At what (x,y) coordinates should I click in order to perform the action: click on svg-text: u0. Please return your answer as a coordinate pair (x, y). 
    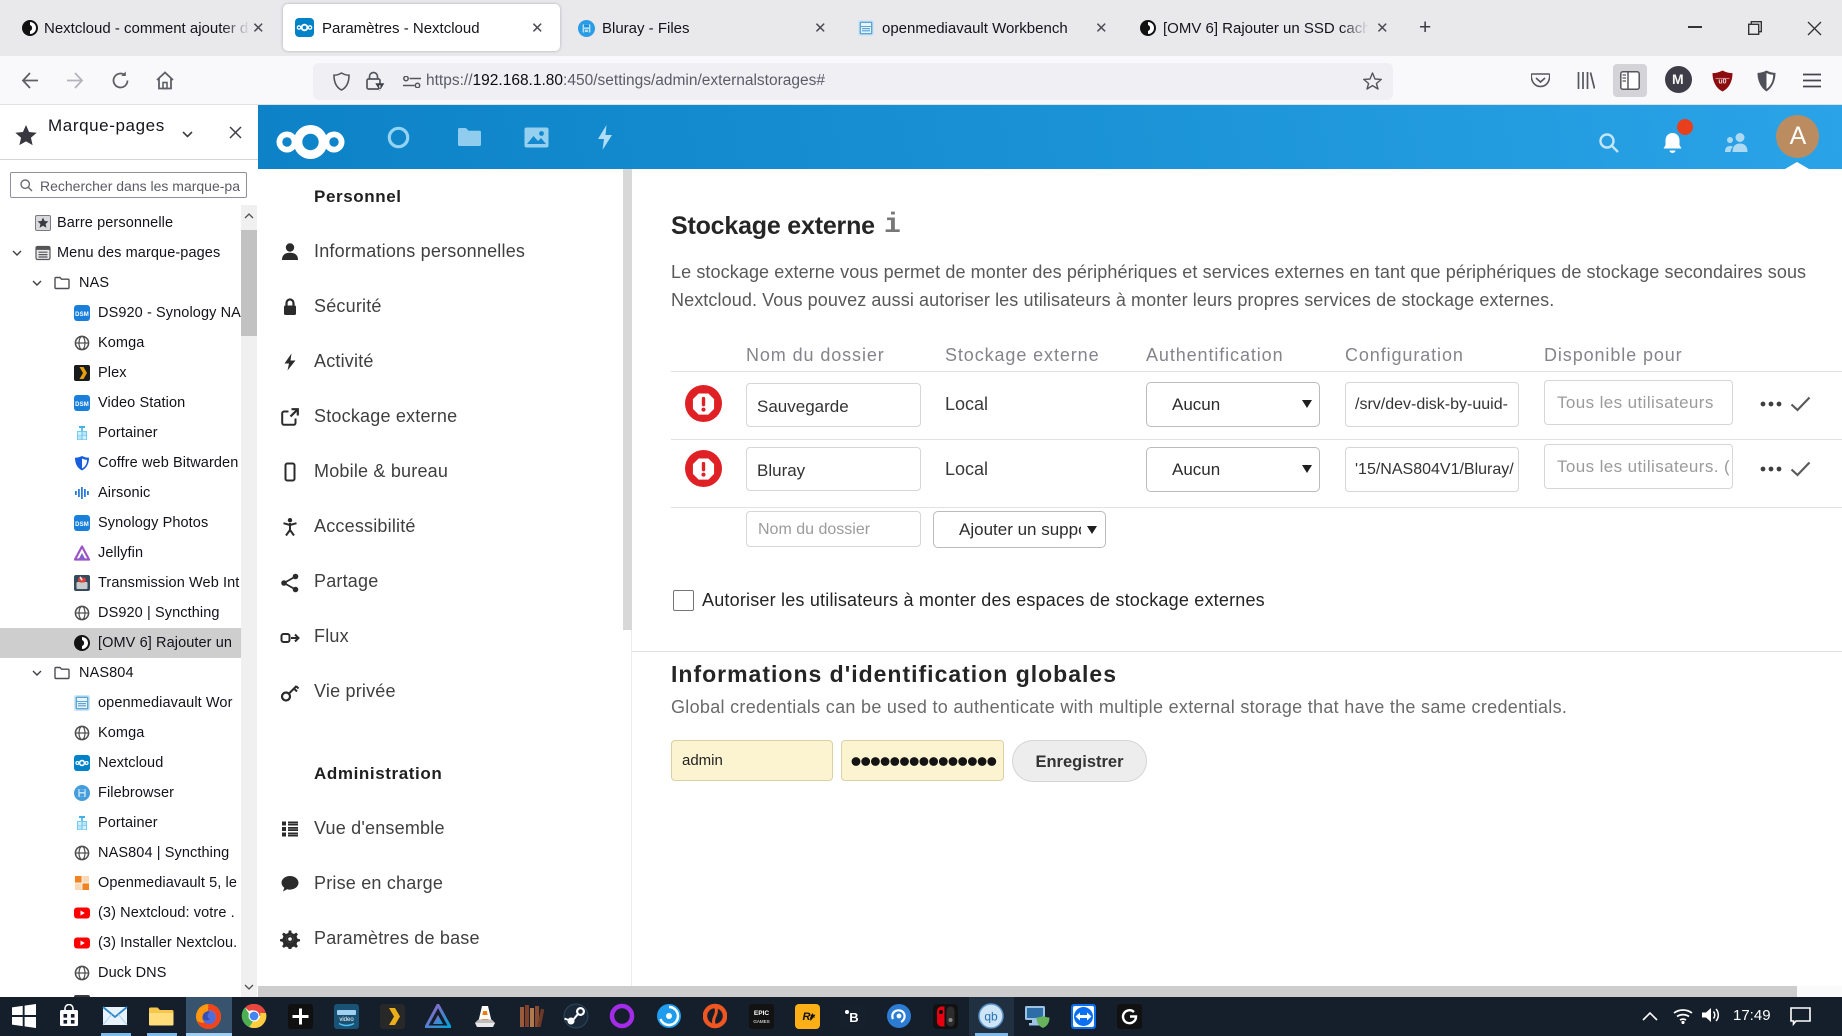
    Looking at the image, I should click on (1722, 82).